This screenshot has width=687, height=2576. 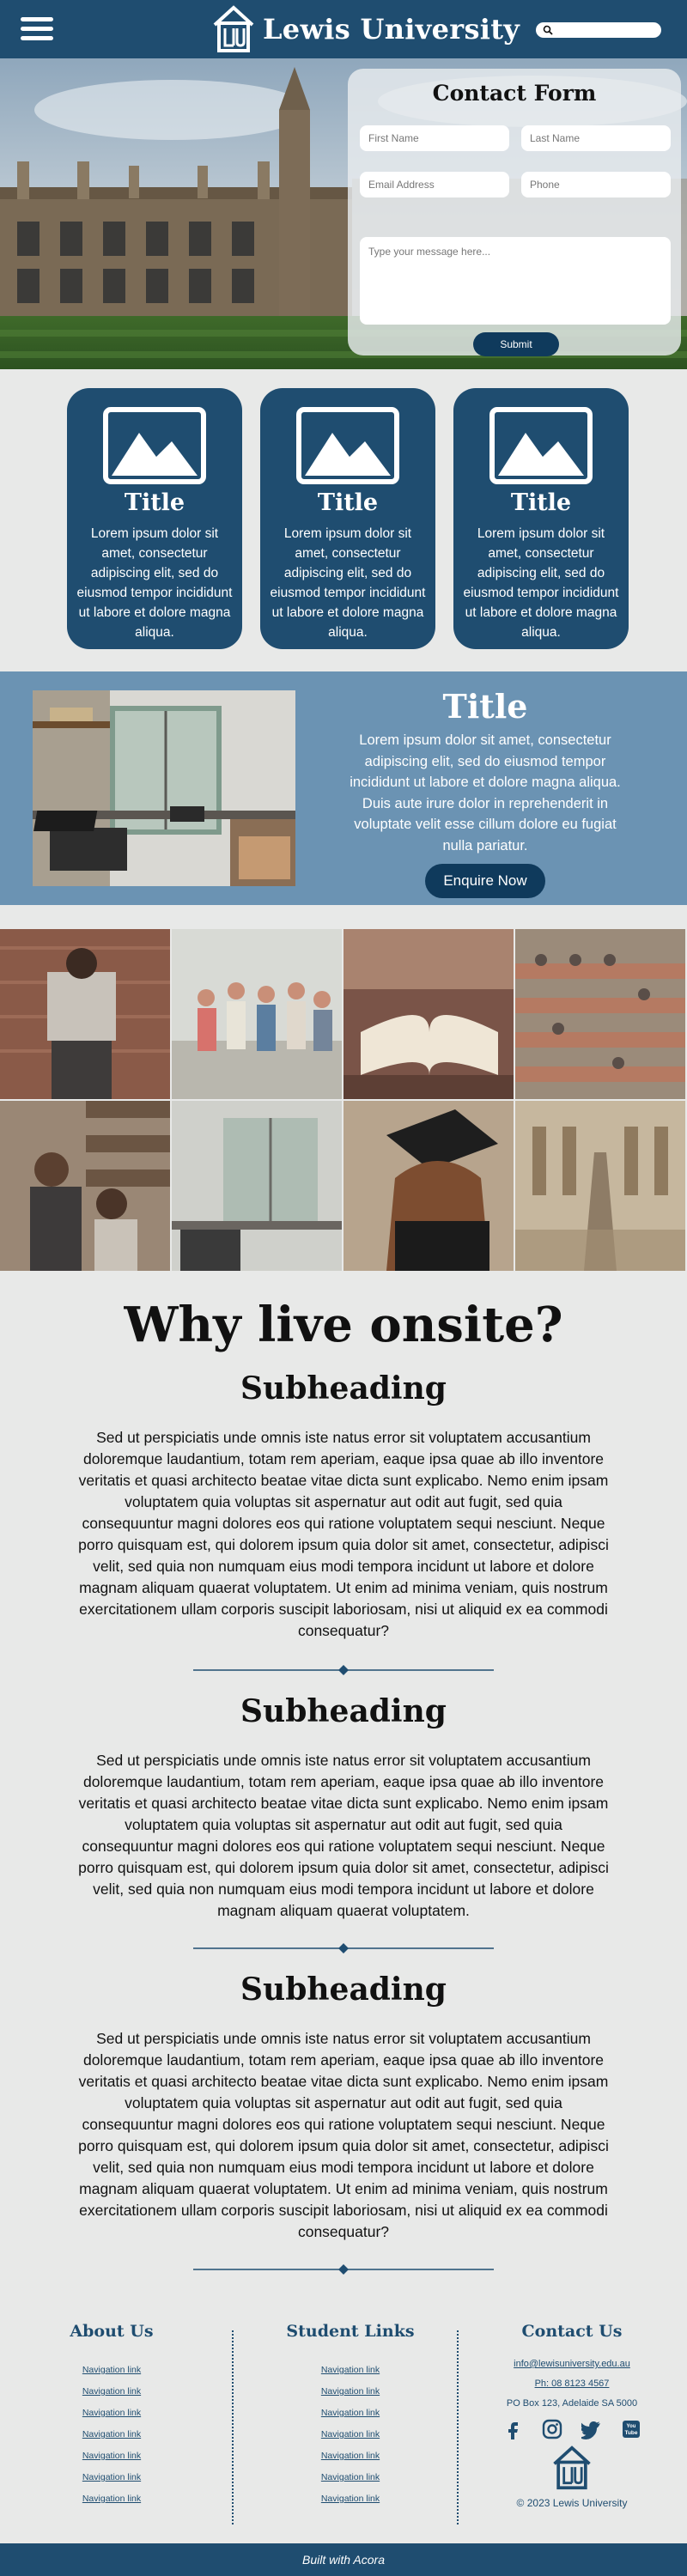 What do you see at coordinates (350, 2331) in the screenshot?
I see `footer-student-heading: Student Links` at bounding box center [350, 2331].